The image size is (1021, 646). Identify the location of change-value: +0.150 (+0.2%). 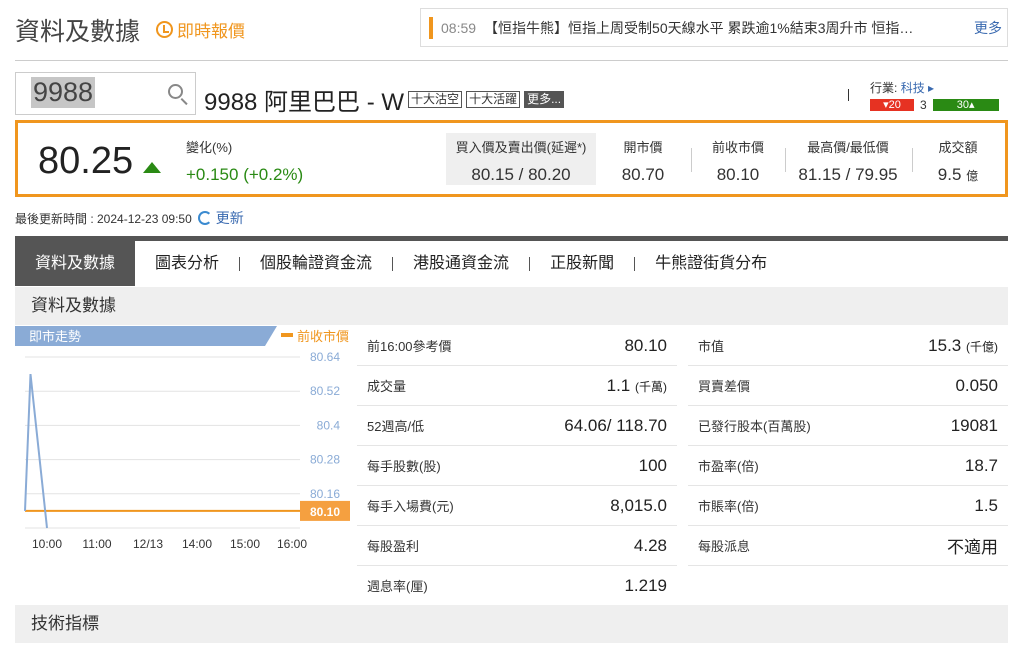
(245, 174).